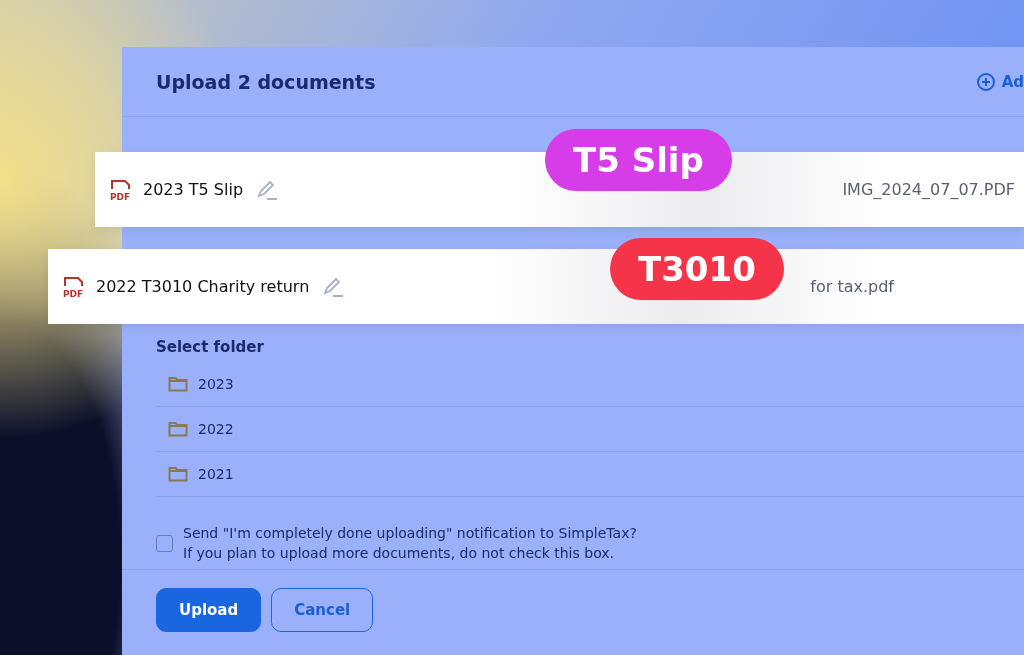 This screenshot has height=655, width=1024. What do you see at coordinates (853, 286) in the screenshot?
I see `file-name: for tax.pdf` at bounding box center [853, 286].